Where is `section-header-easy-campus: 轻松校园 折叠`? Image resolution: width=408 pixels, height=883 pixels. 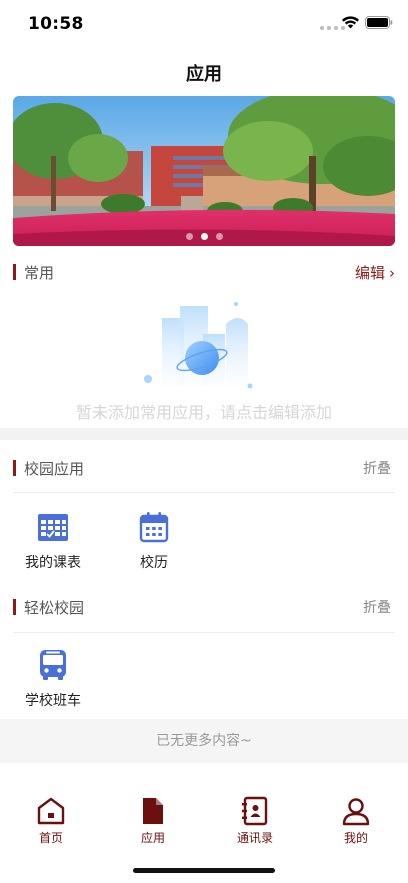
section-header-easy-campus: 轻松校园 折叠 is located at coordinates (204, 607).